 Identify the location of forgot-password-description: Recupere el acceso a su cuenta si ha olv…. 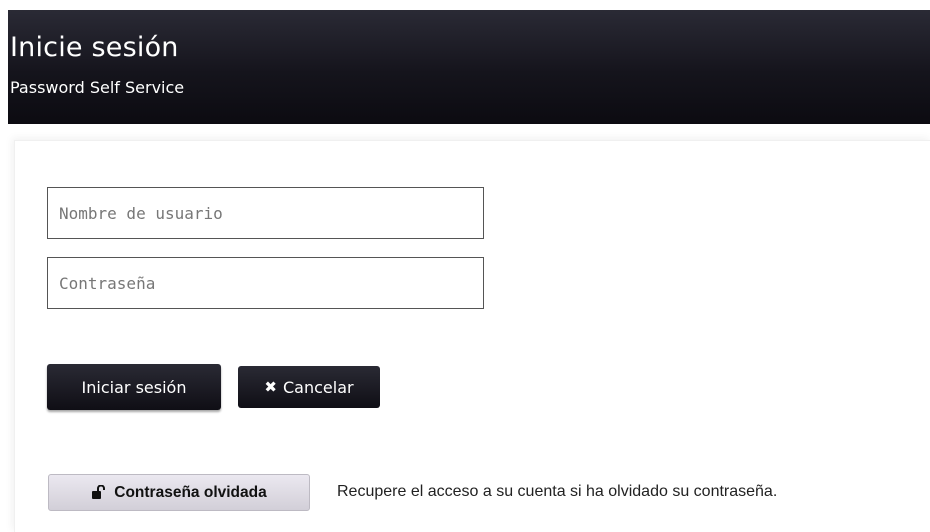
(557, 491).